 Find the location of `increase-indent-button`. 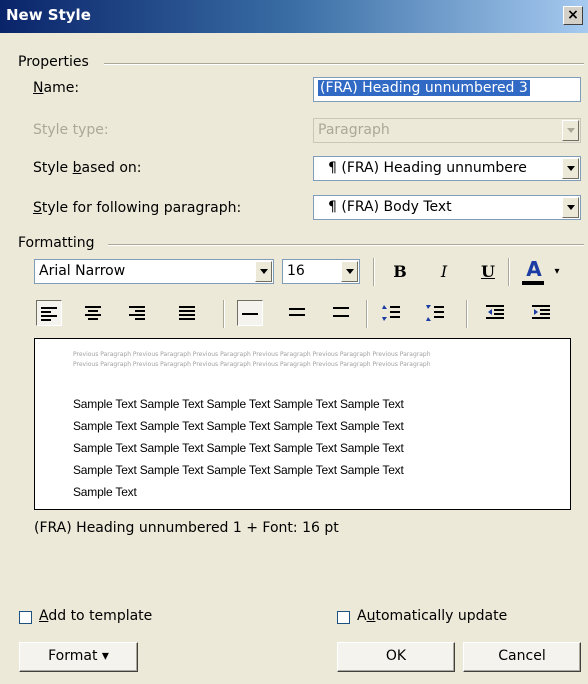

increase-indent-button is located at coordinates (541, 313).